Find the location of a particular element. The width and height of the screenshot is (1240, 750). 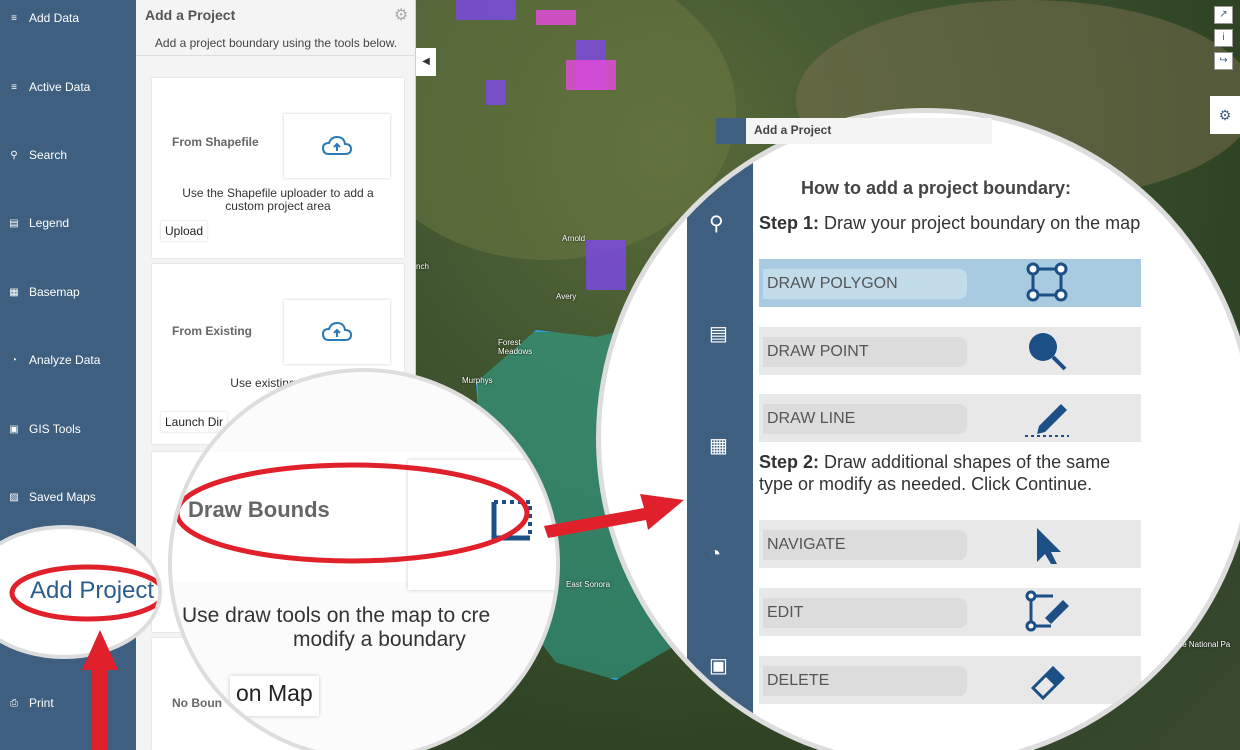

draw-line-button: DRAW LINE is located at coordinates (950, 418).